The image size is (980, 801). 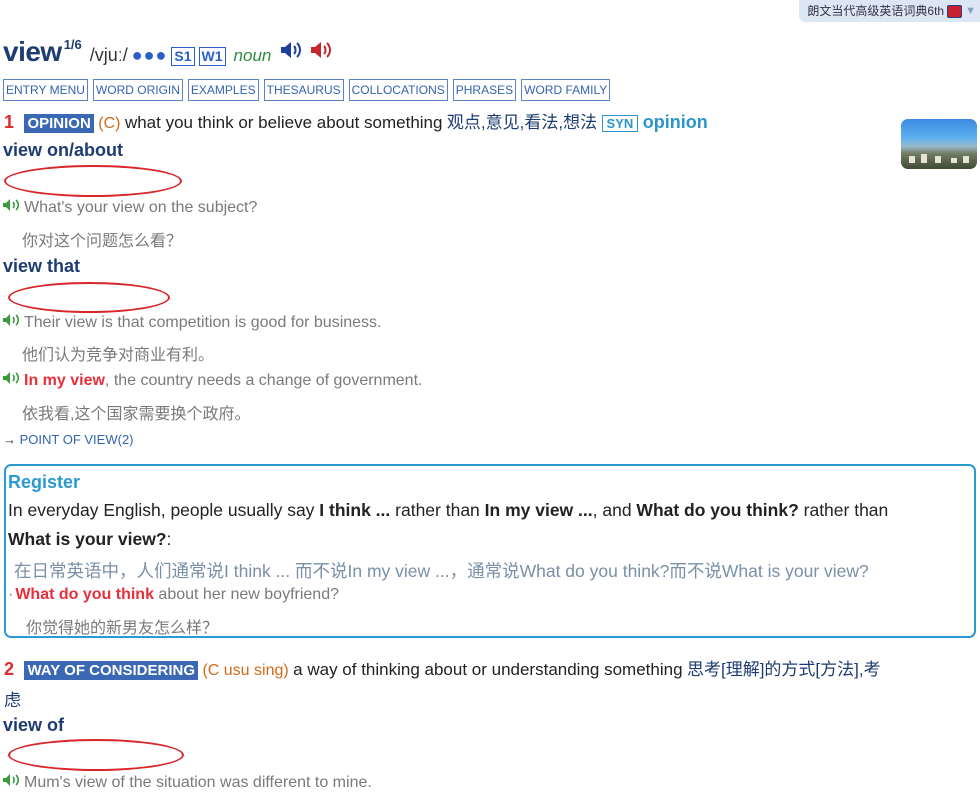 I want to click on example-translation: 你对这个问题怎么看？, so click(x=102, y=241).